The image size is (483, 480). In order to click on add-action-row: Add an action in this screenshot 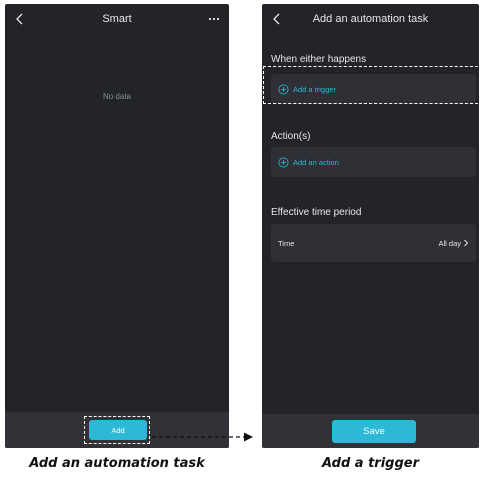, I will do `click(373, 162)`.